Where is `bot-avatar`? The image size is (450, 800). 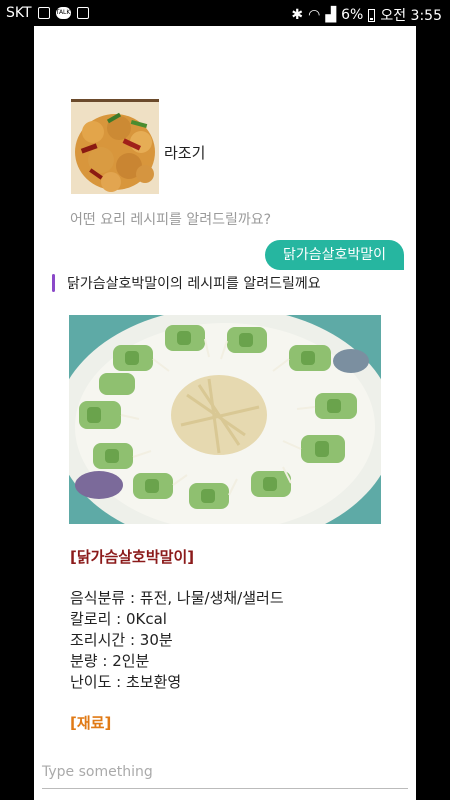 bot-avatar is located at coordinates (115, 146).